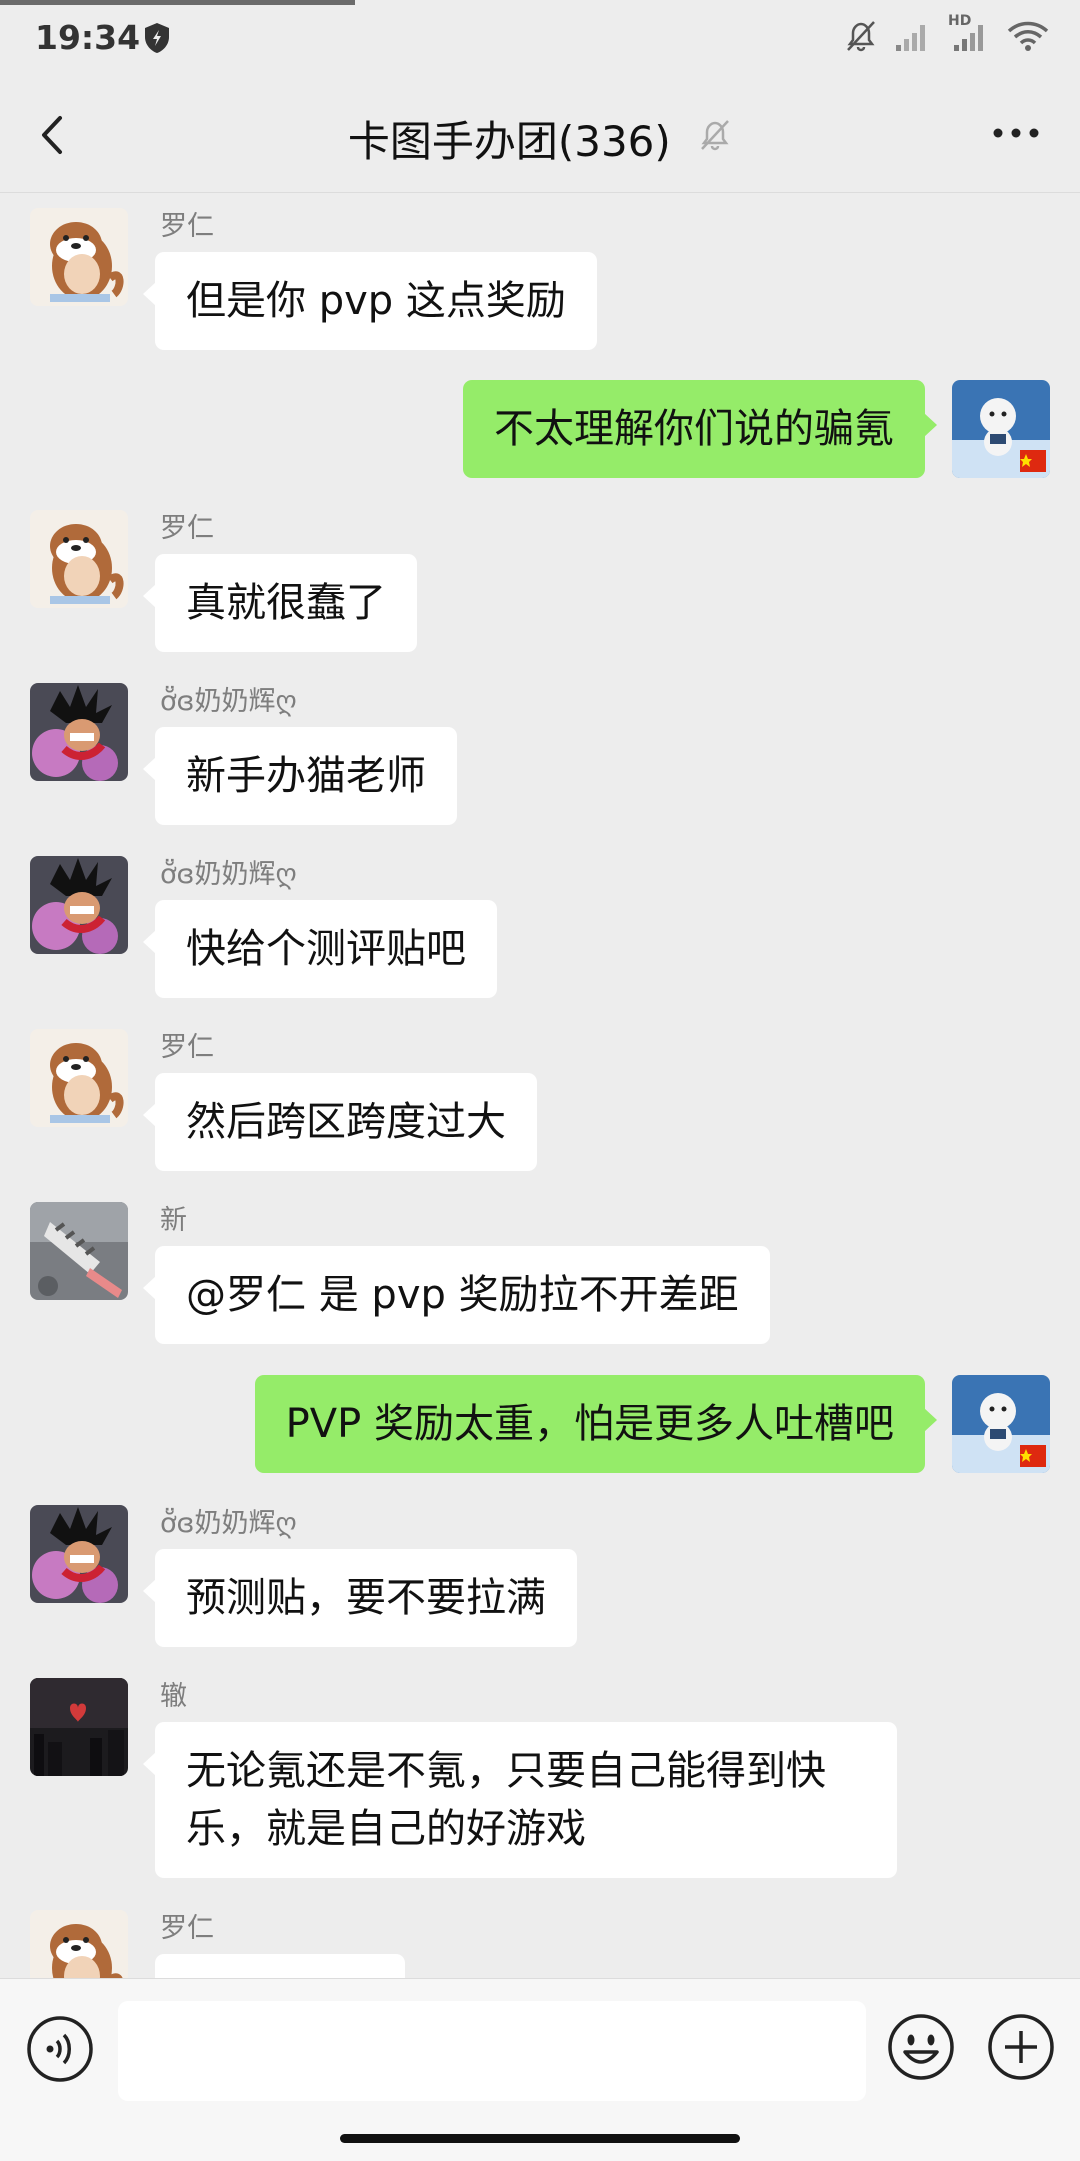 Image resolution: width=1080 pixels, height=2161 pixels. Describe the element at coordinates (700, 429) in the screenshot. I see `message-bubble: 不太理解你们说的骗氪` at that location.